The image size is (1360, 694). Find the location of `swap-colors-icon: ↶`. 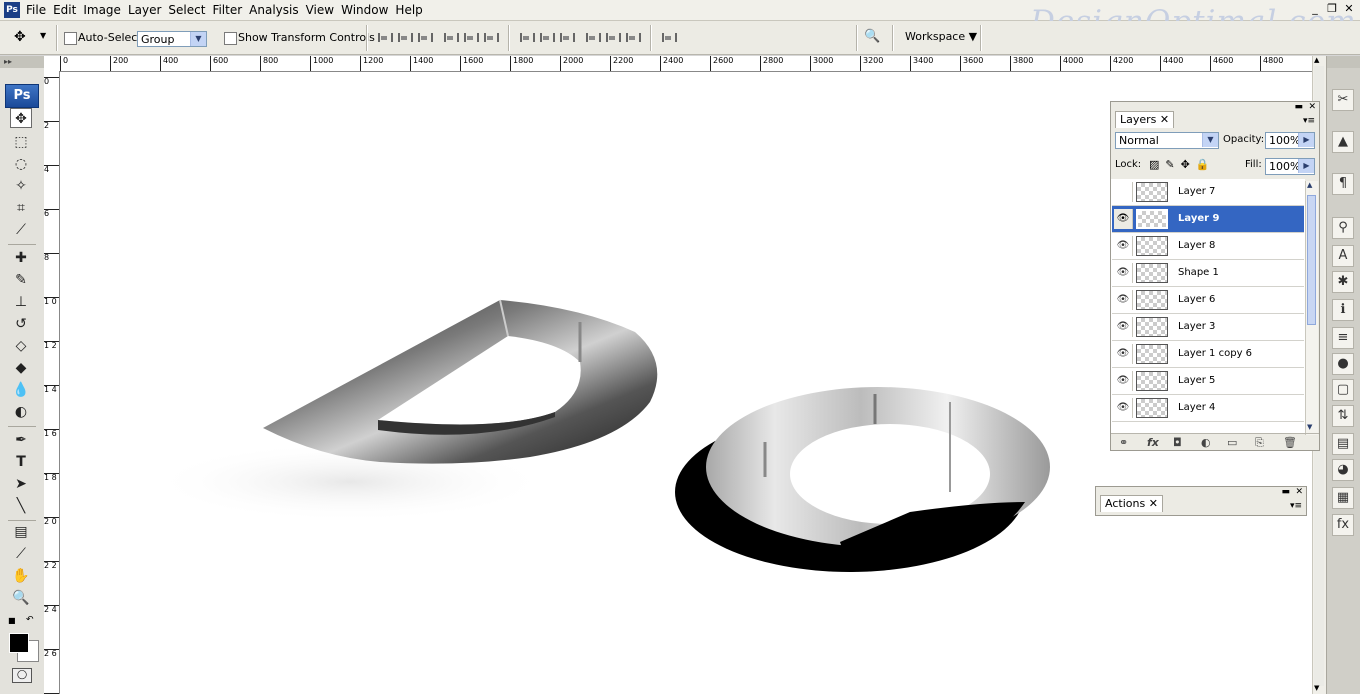

swap-colors-icon: ↶ is located at coordinates (30, 620).